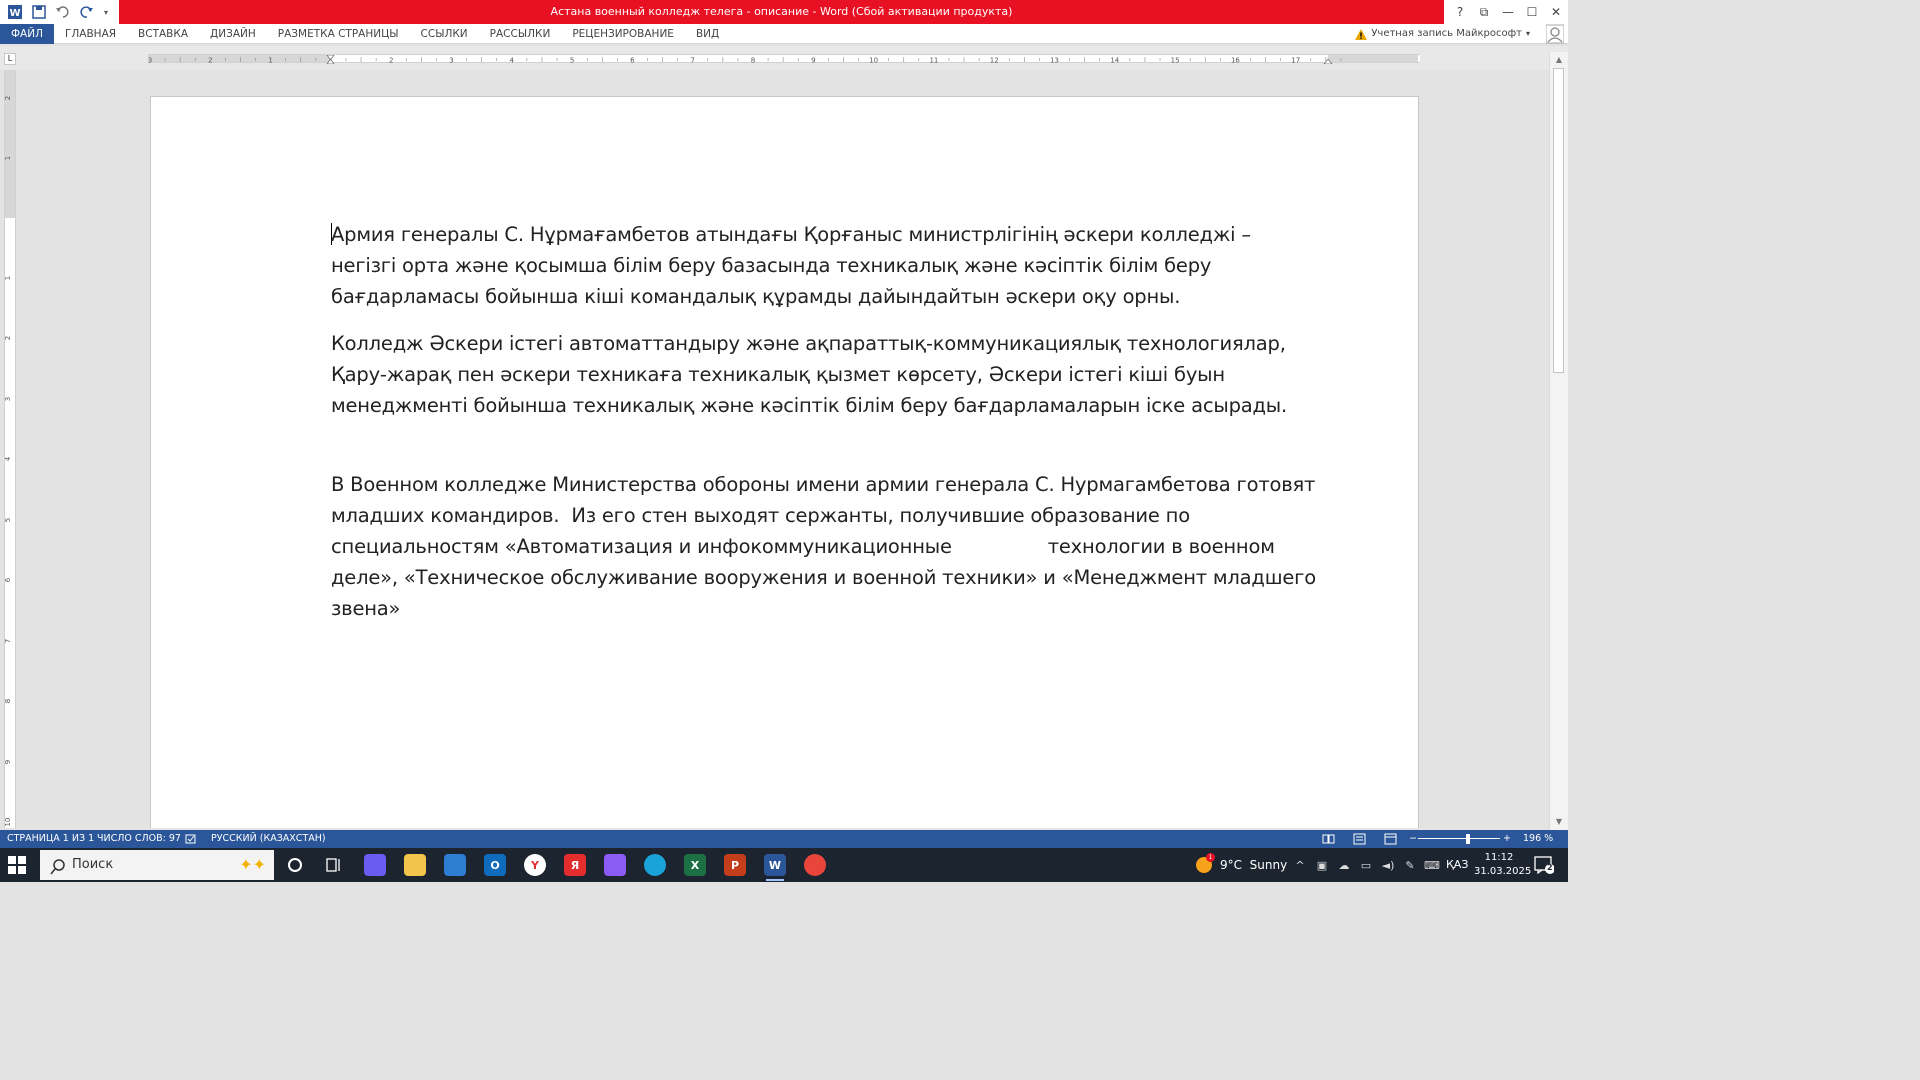 The image size is (1920, 1080). Describe the element at coordinates (1559, 822) in the screenshot. I see `scroll-down-icon: ▼` at that location.